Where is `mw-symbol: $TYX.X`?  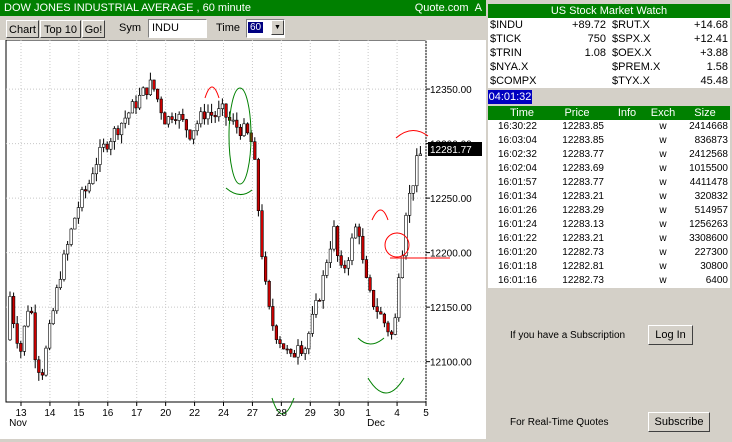 mw-symbol: $TYX.X is located at coordinates (631, 81).